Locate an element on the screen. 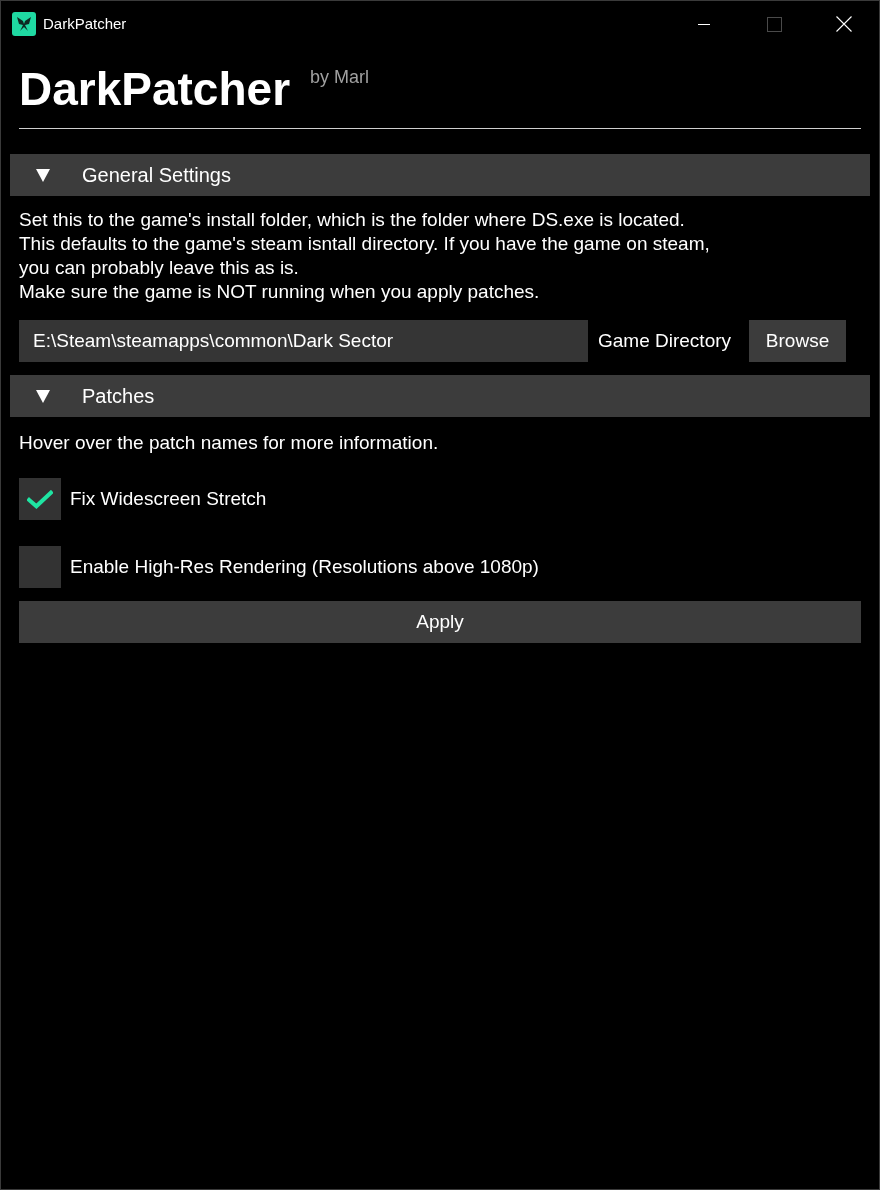  hint-text: Hover over the patch names for more information. is located at coordinates (229, 443).